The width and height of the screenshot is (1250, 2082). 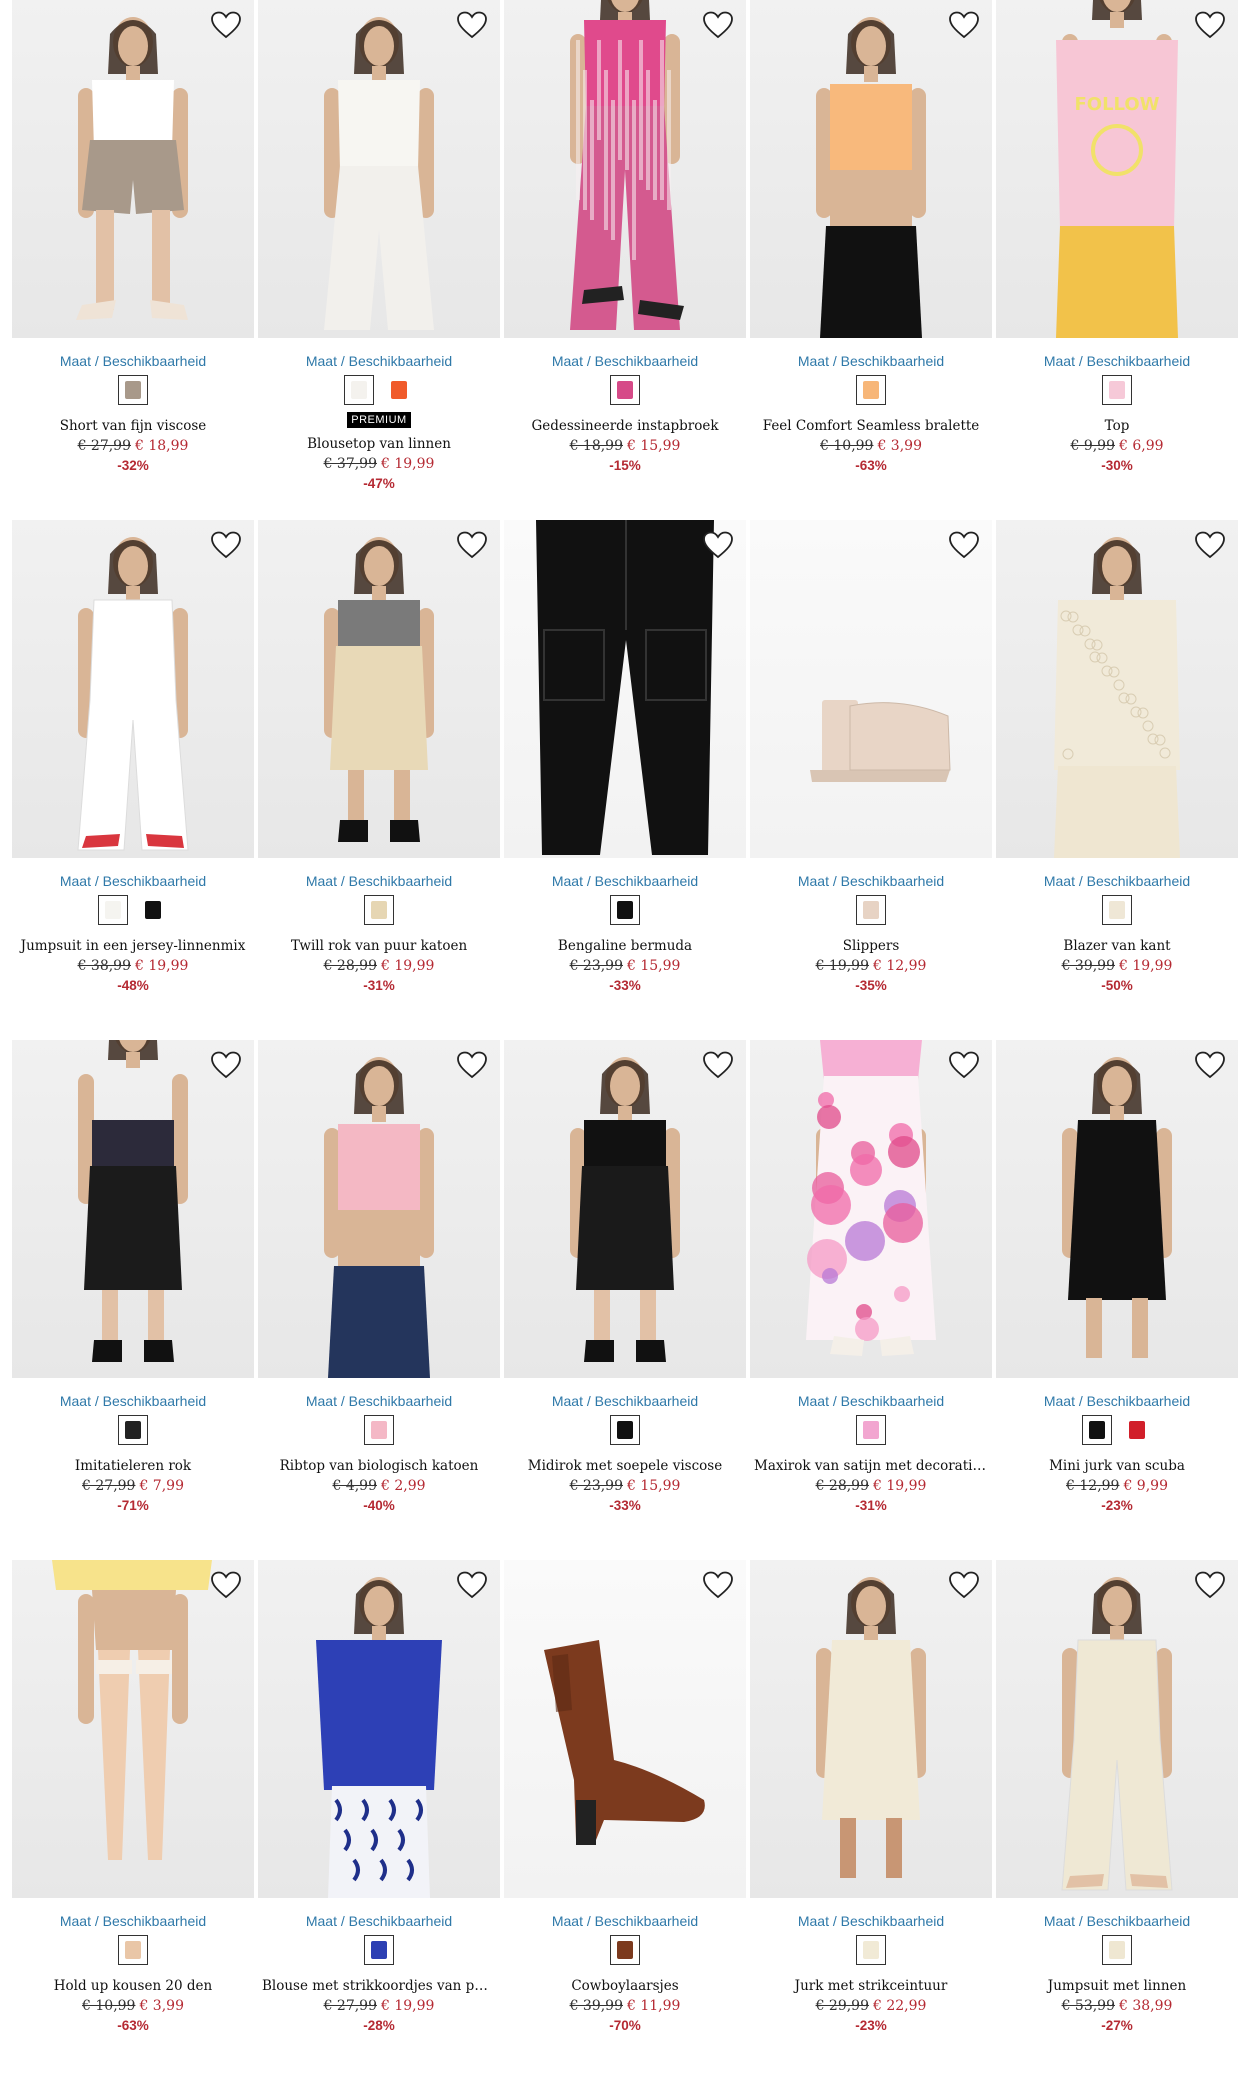 I want to click on product-title: Imitatieleren rok, so click(x=133, y=1466).